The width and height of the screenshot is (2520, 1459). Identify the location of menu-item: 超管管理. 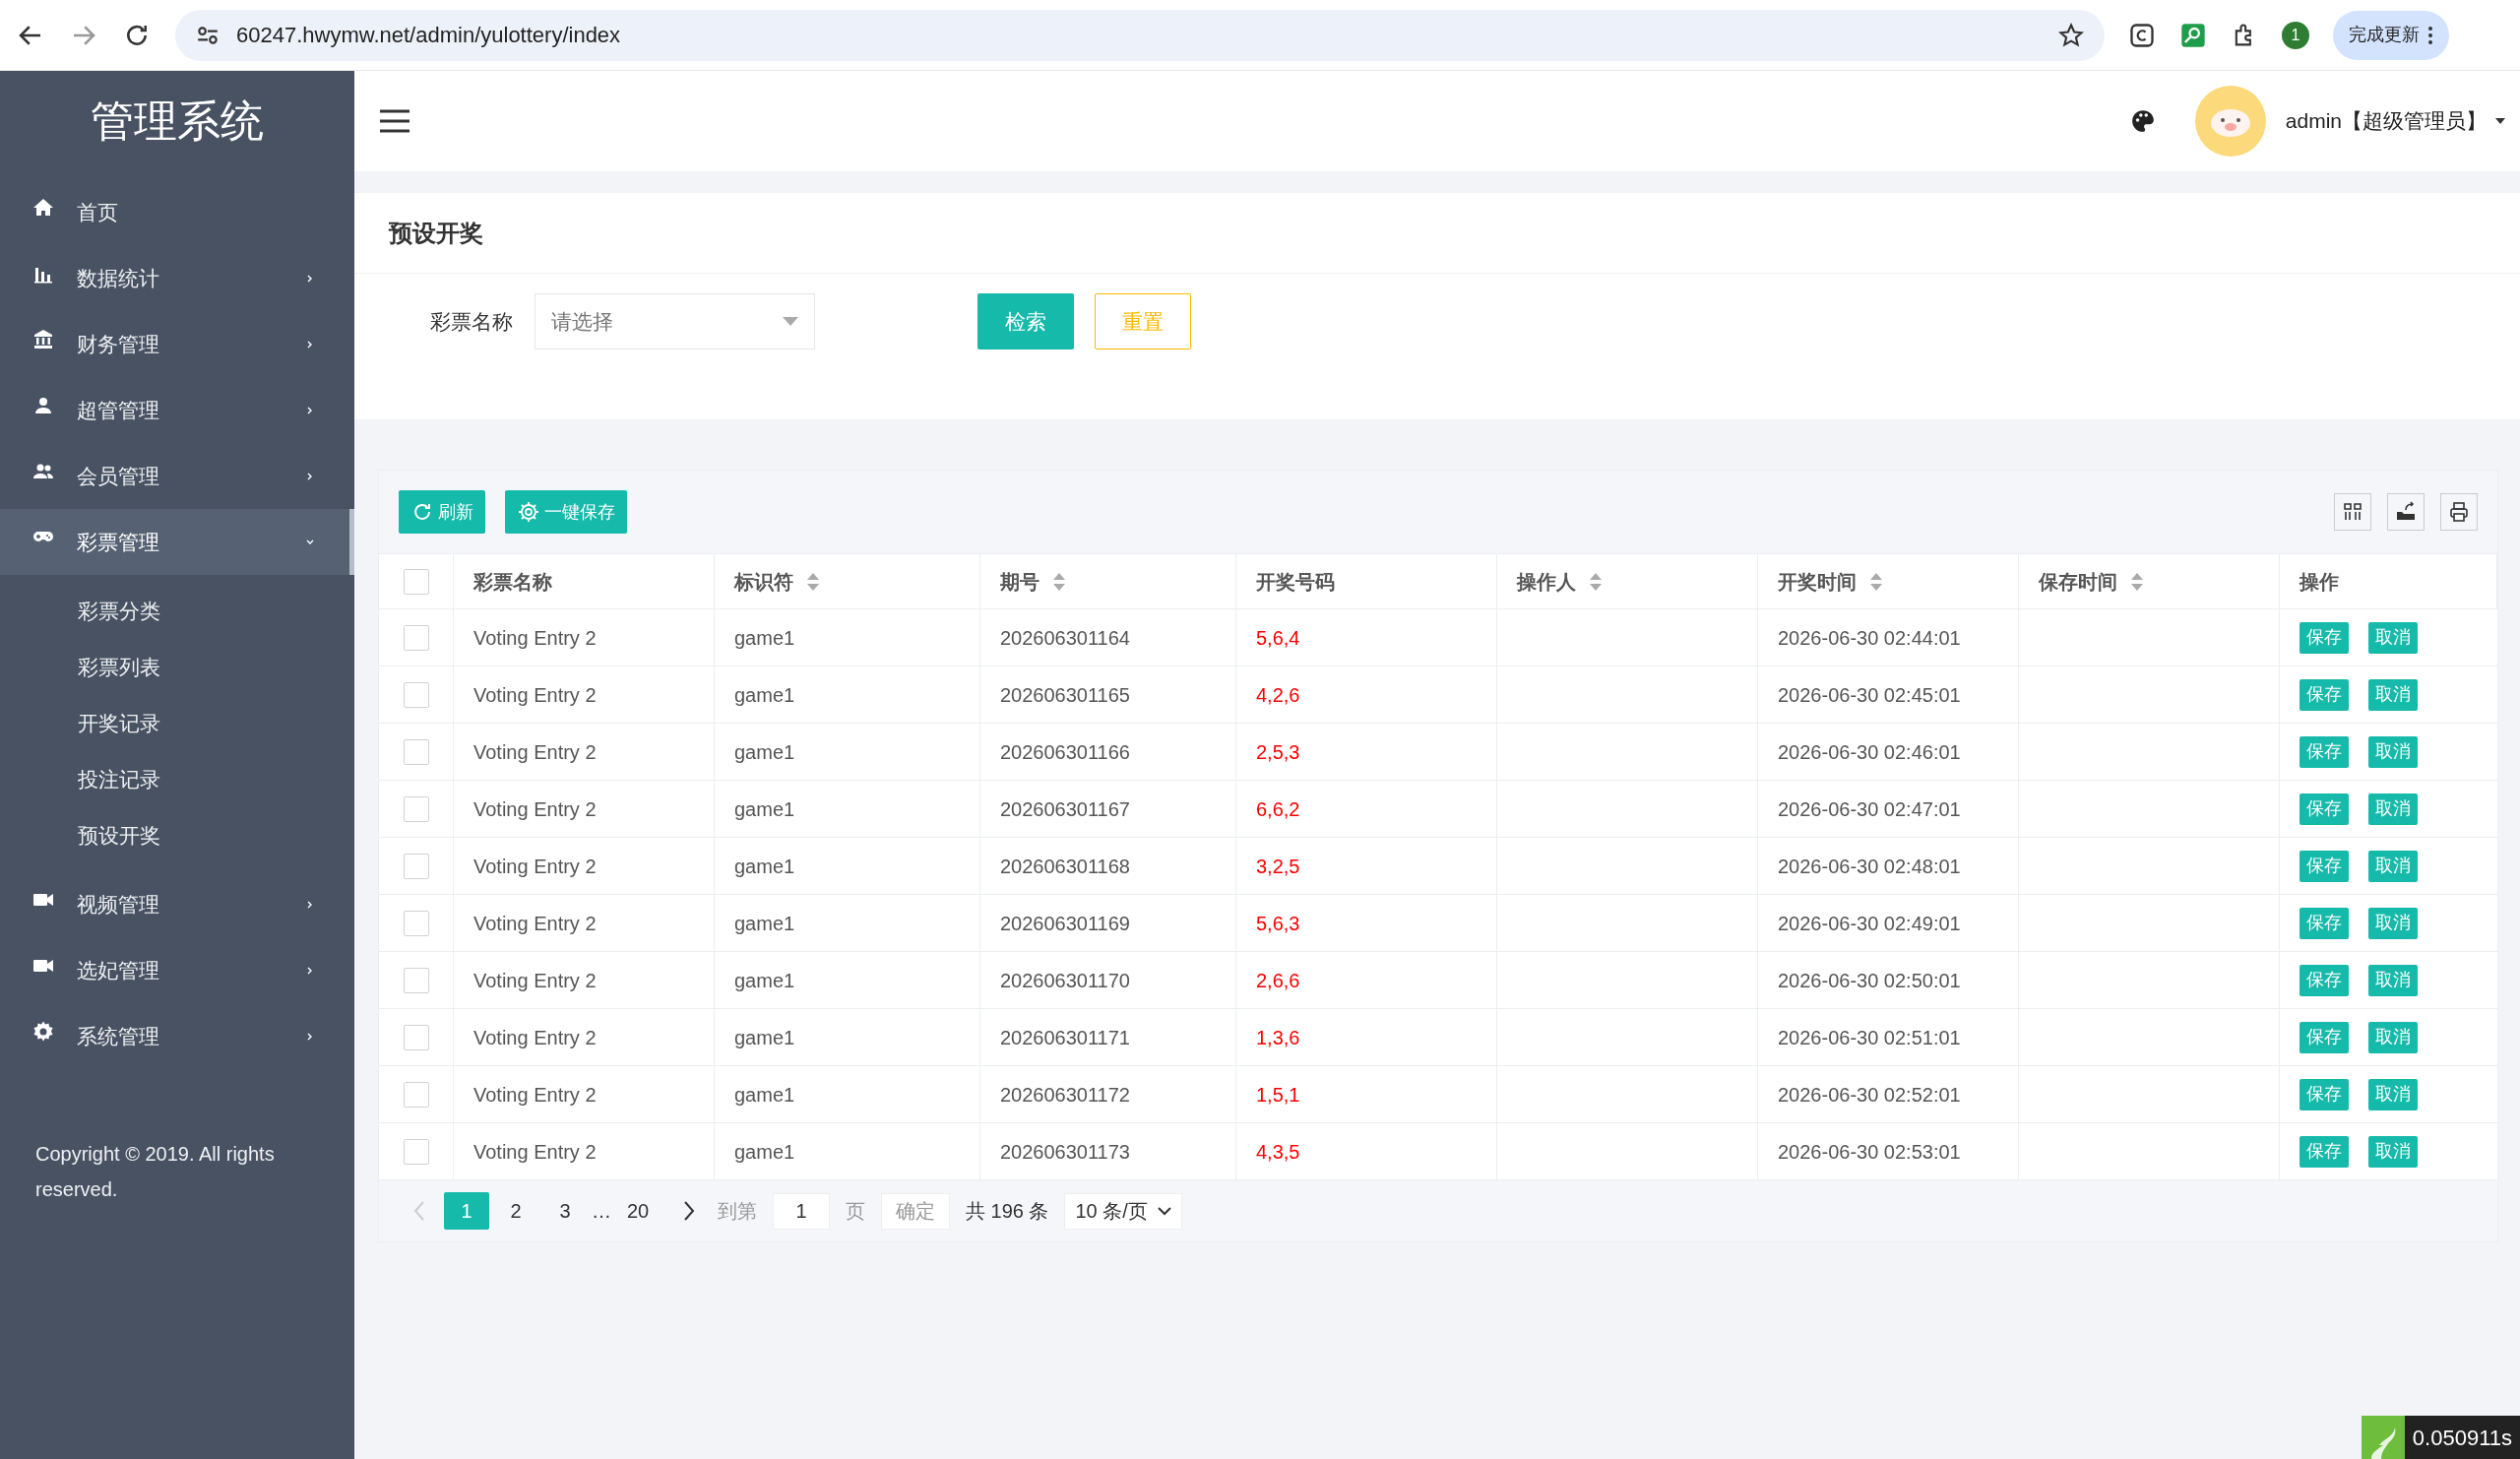
(177, 410).